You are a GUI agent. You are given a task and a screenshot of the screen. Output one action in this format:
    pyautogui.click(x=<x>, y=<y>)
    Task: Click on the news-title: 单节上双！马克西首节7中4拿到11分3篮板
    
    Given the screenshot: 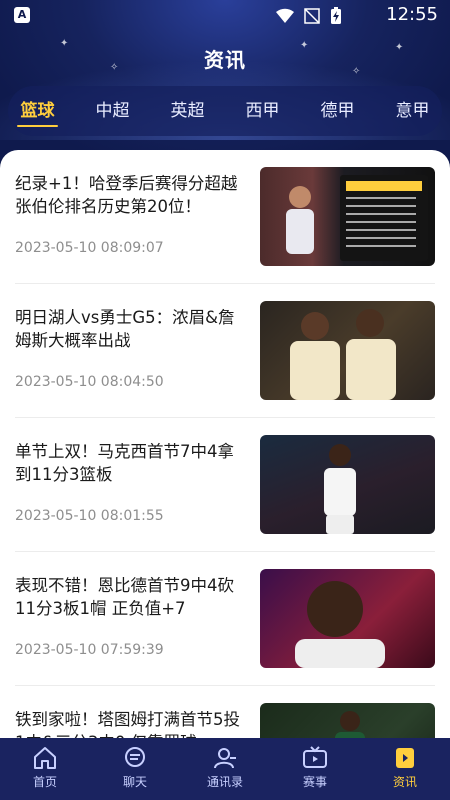 What is the action you would take?
    pyautogui.click(x=124, y=463)
    